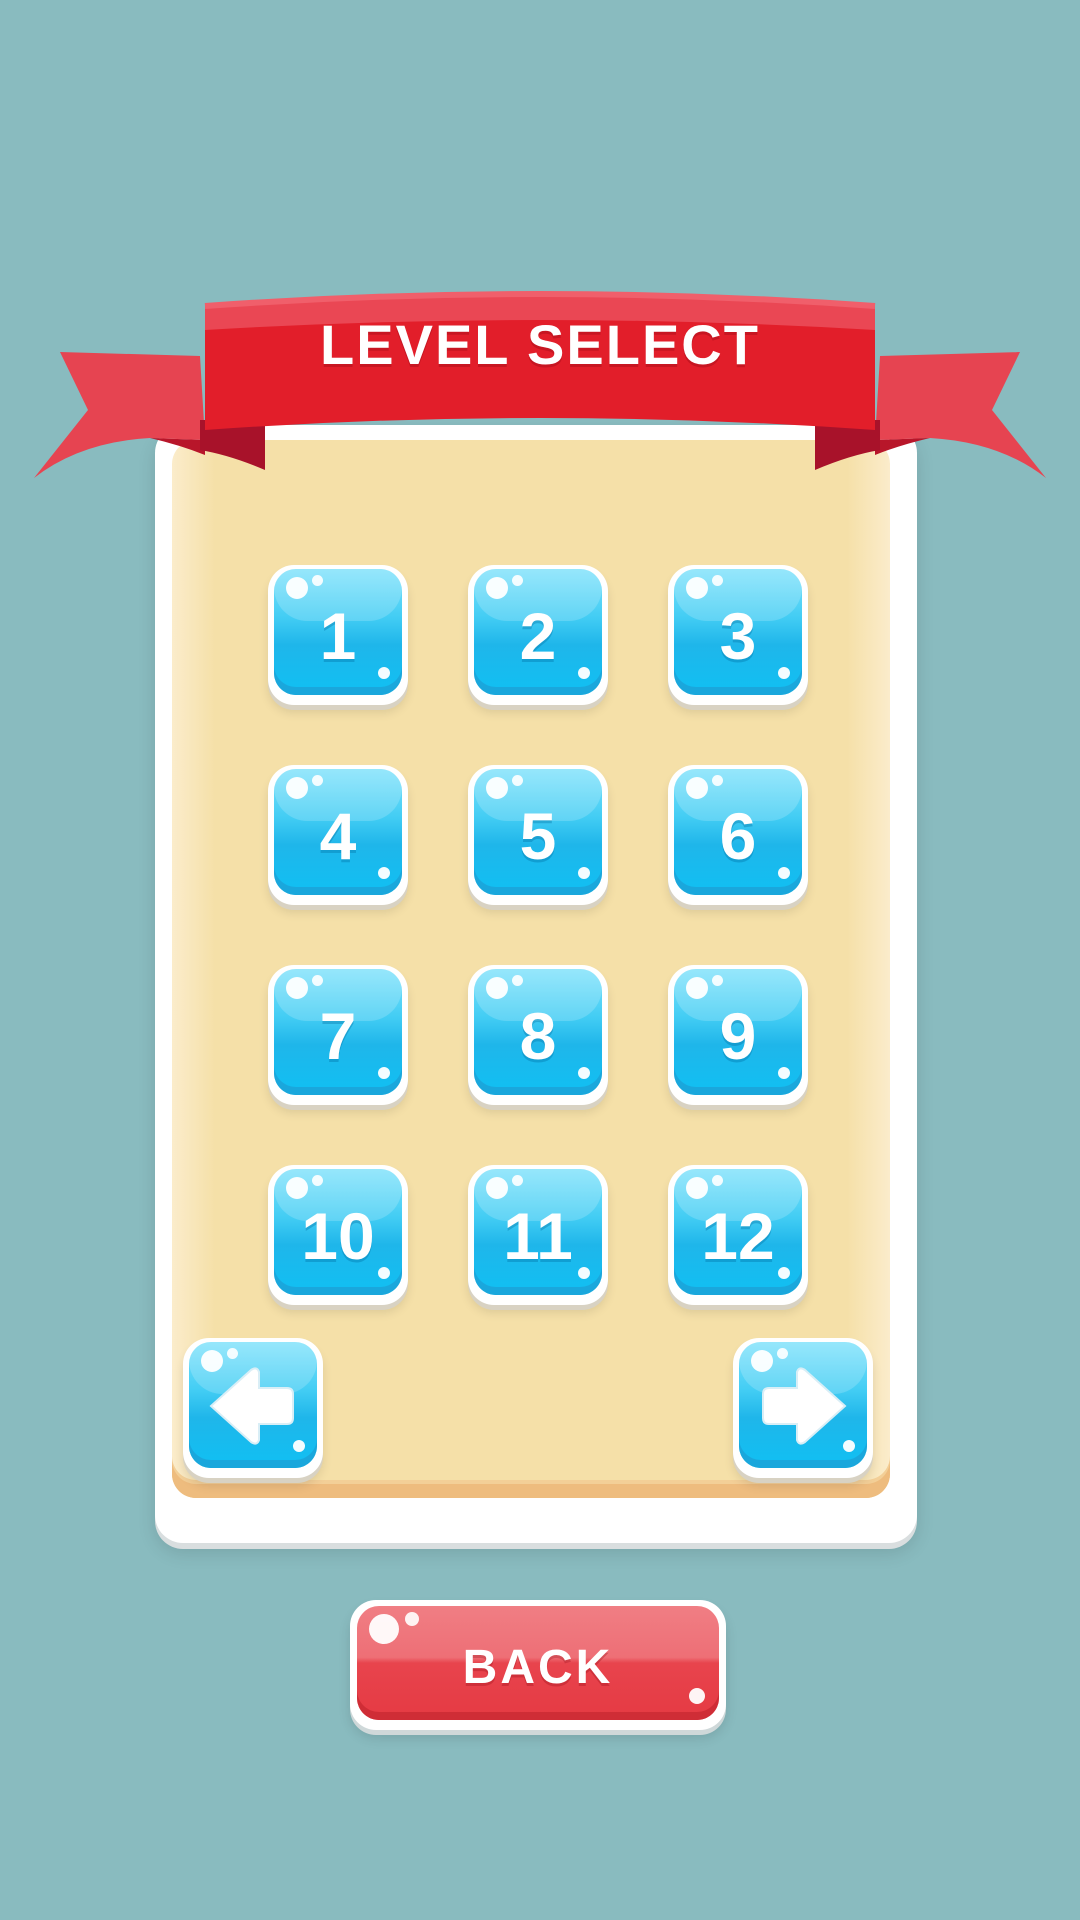  I want to click on back-button-label: BACK, so click(538, 1667).